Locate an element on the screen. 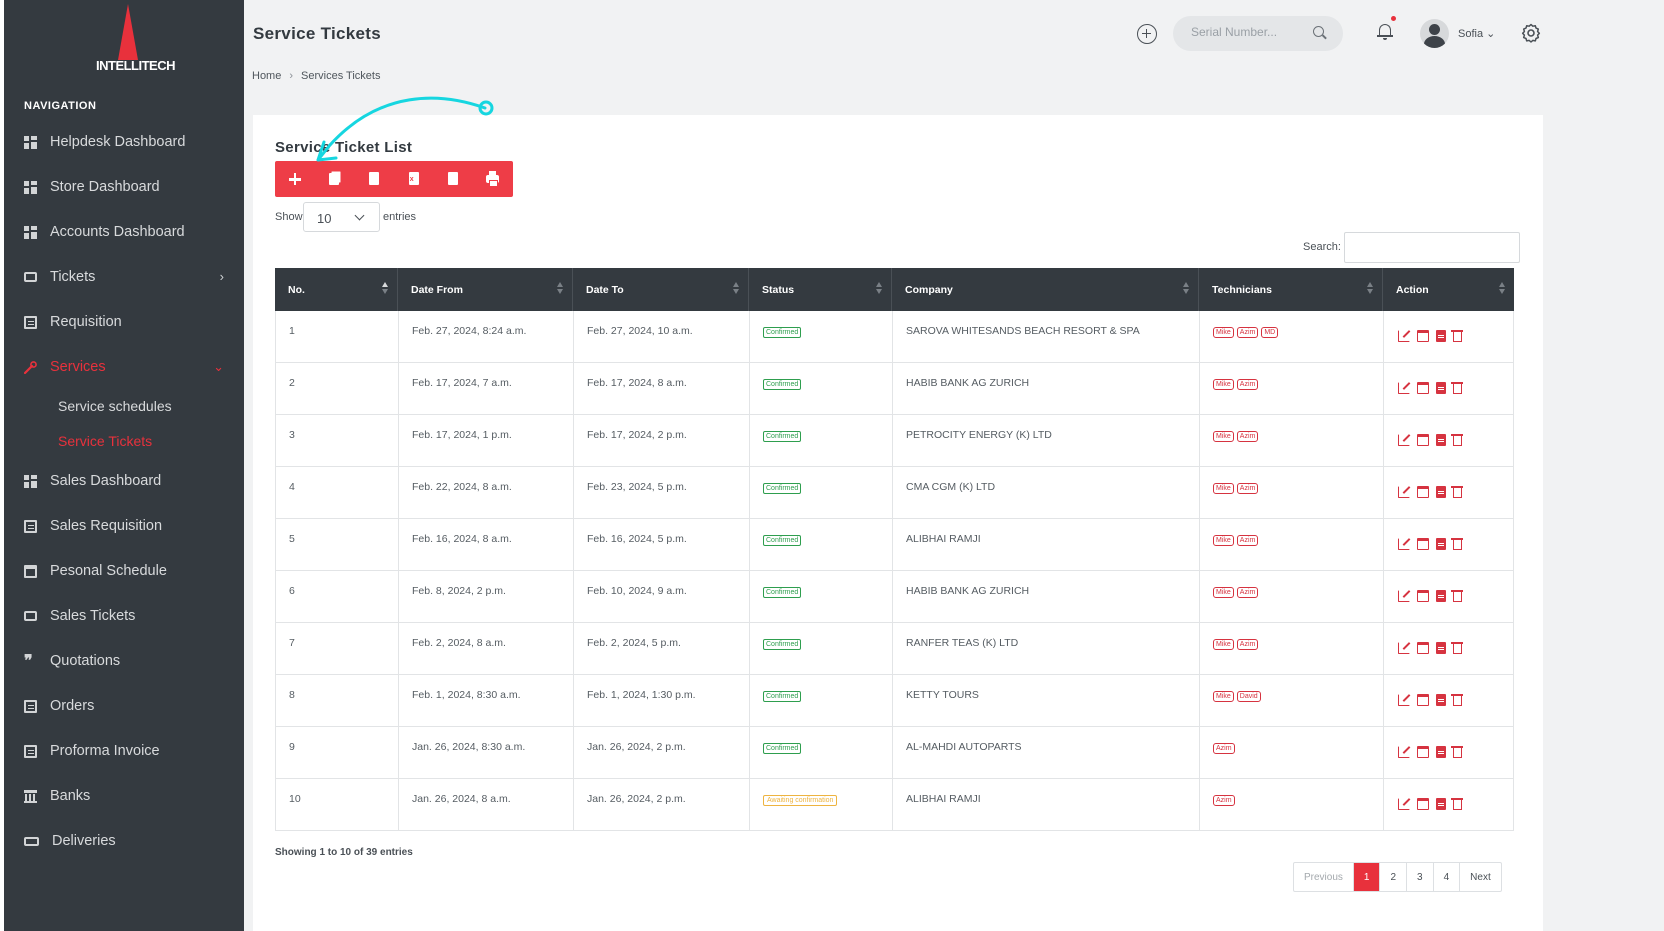 The width and height of the screenshot is (1664, 931). avatar is located at coordinates (1434, 33).